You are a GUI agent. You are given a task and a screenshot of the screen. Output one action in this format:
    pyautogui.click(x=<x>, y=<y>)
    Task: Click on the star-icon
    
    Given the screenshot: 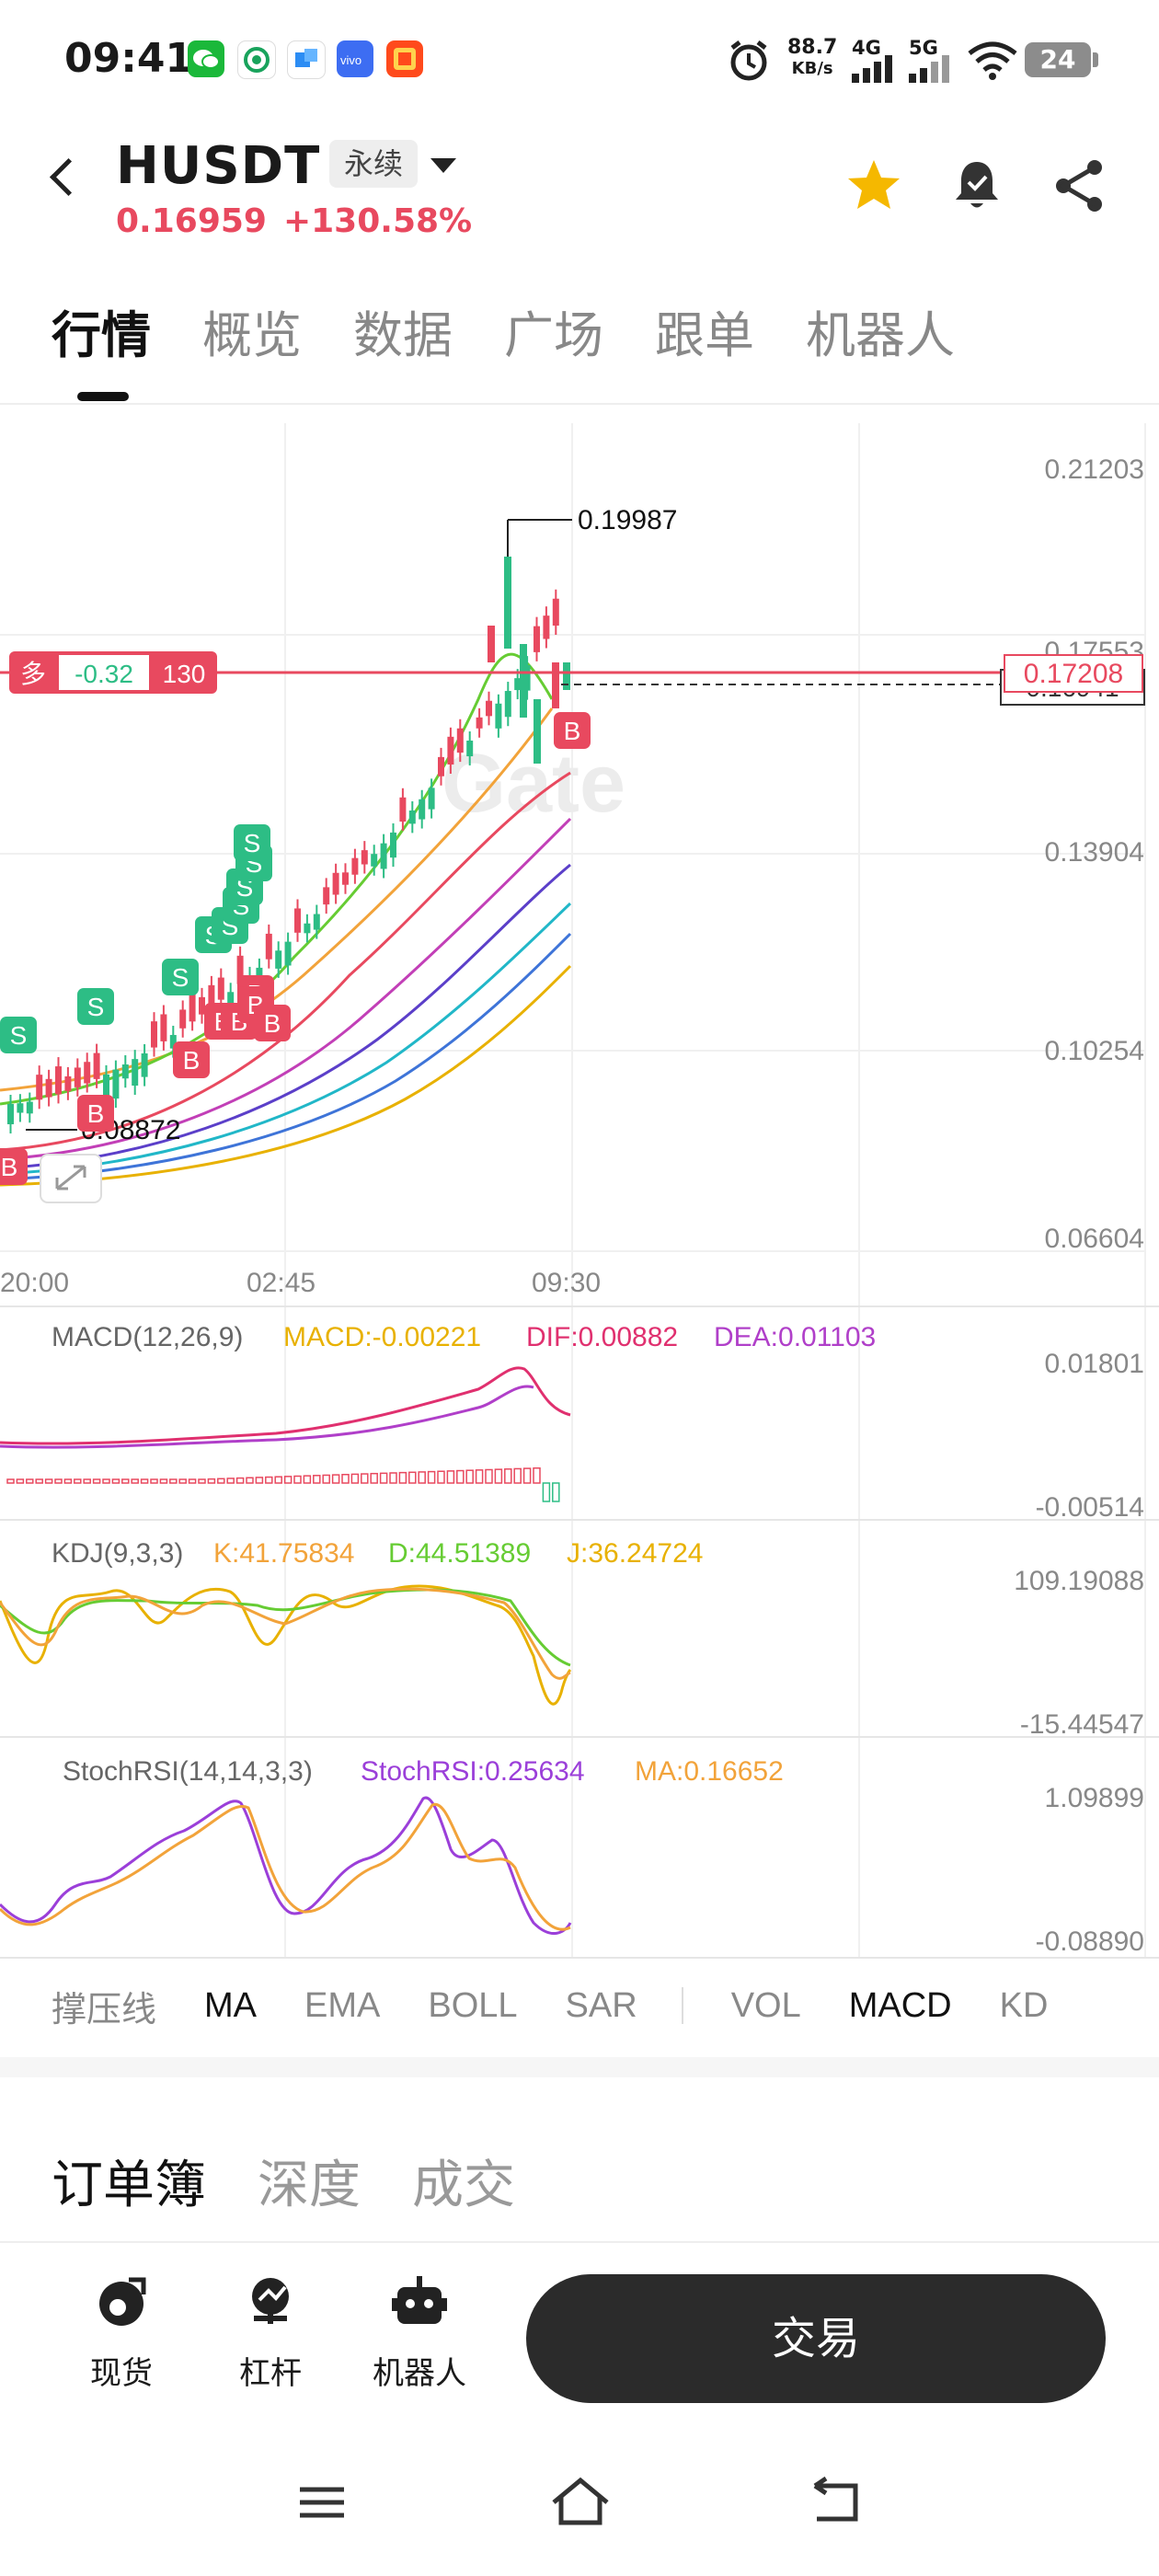 What is the action you would take?
    pyautogui.click(x=873, y=185)
    